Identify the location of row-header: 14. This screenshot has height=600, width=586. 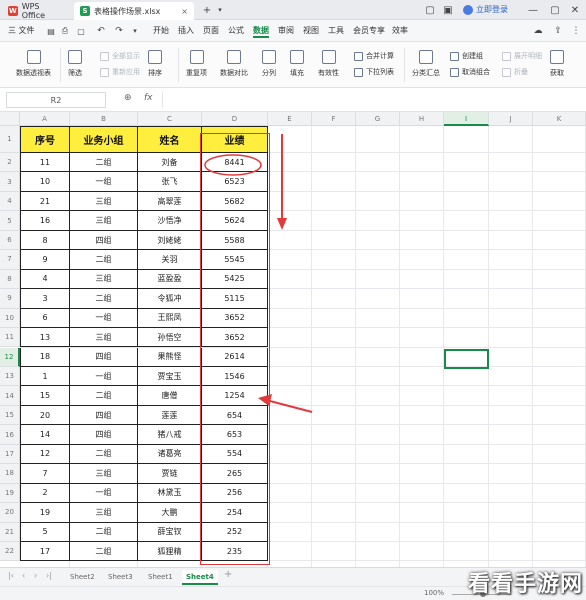
(10, 396).